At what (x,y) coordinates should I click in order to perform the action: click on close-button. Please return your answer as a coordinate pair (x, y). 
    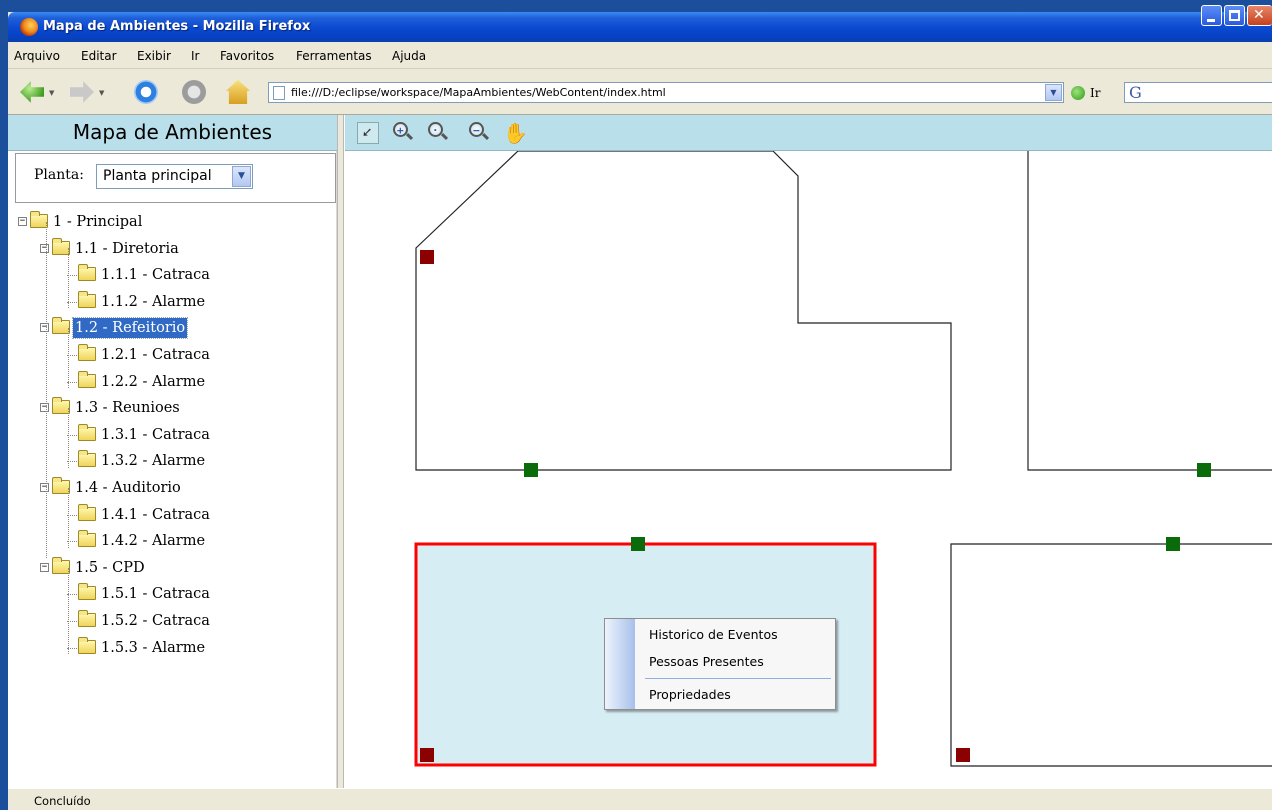
    Looking at the image, I should click on (1259, 15).